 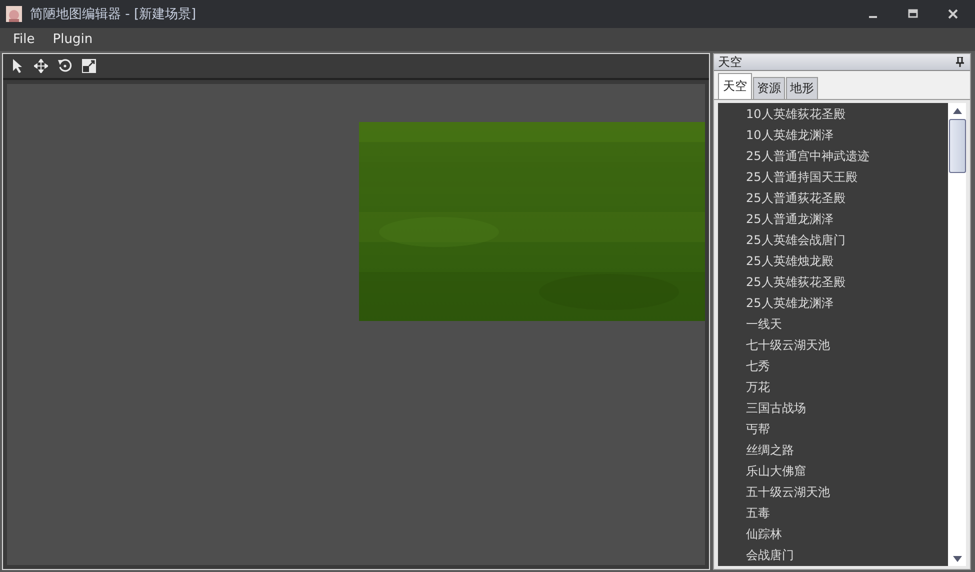 I want to click on list-item: 25人普通持国天王殿, so click(x=833, y=177).